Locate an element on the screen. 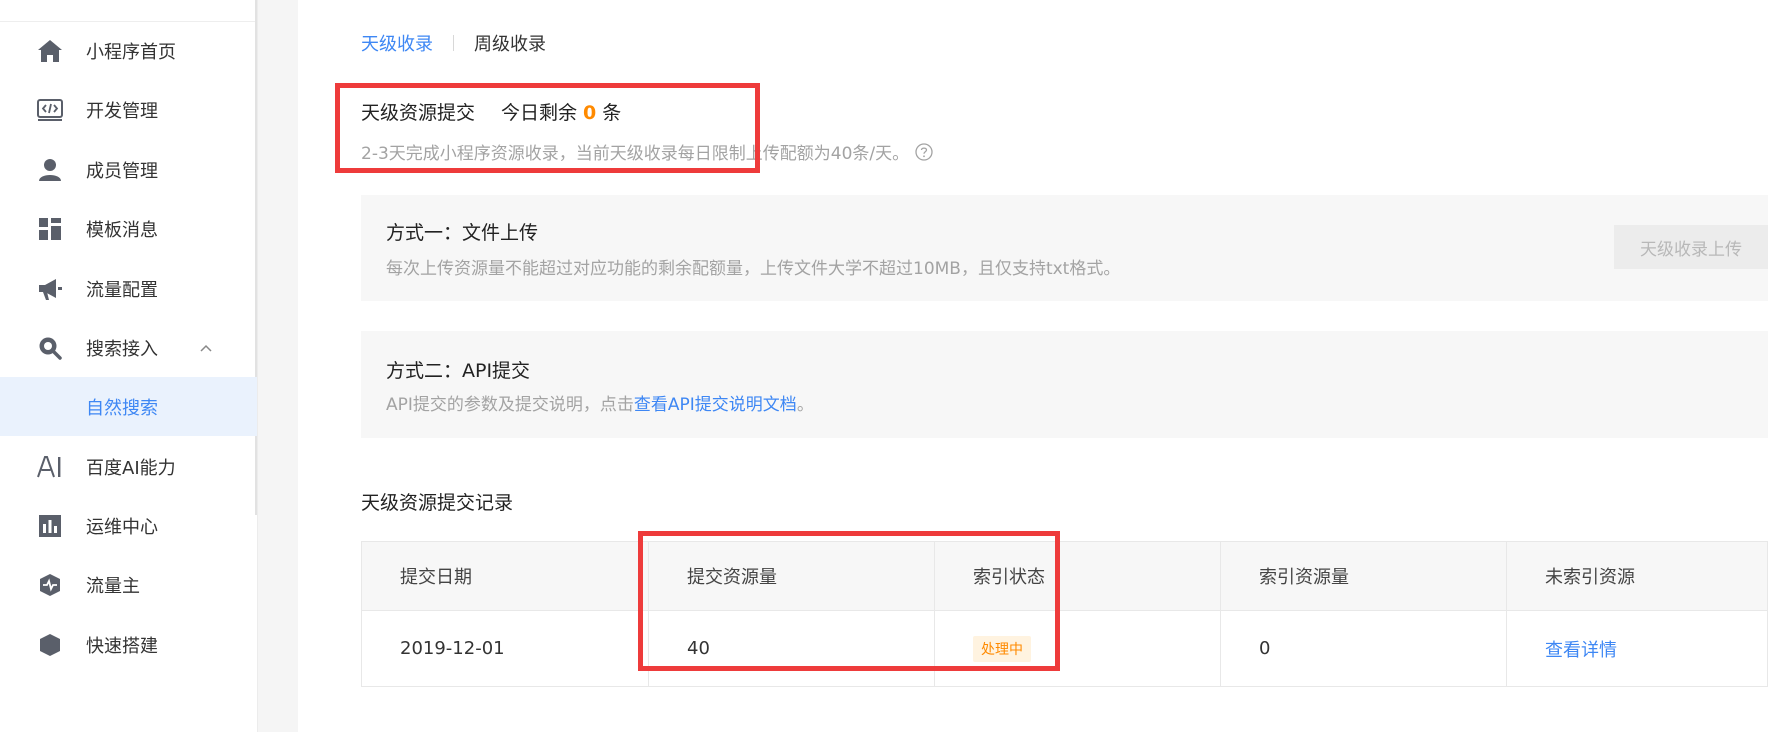 This screenshot has width=1768, height=732. sidebar-item-label: 百度AI能力 is located at coordinates (131, 468).